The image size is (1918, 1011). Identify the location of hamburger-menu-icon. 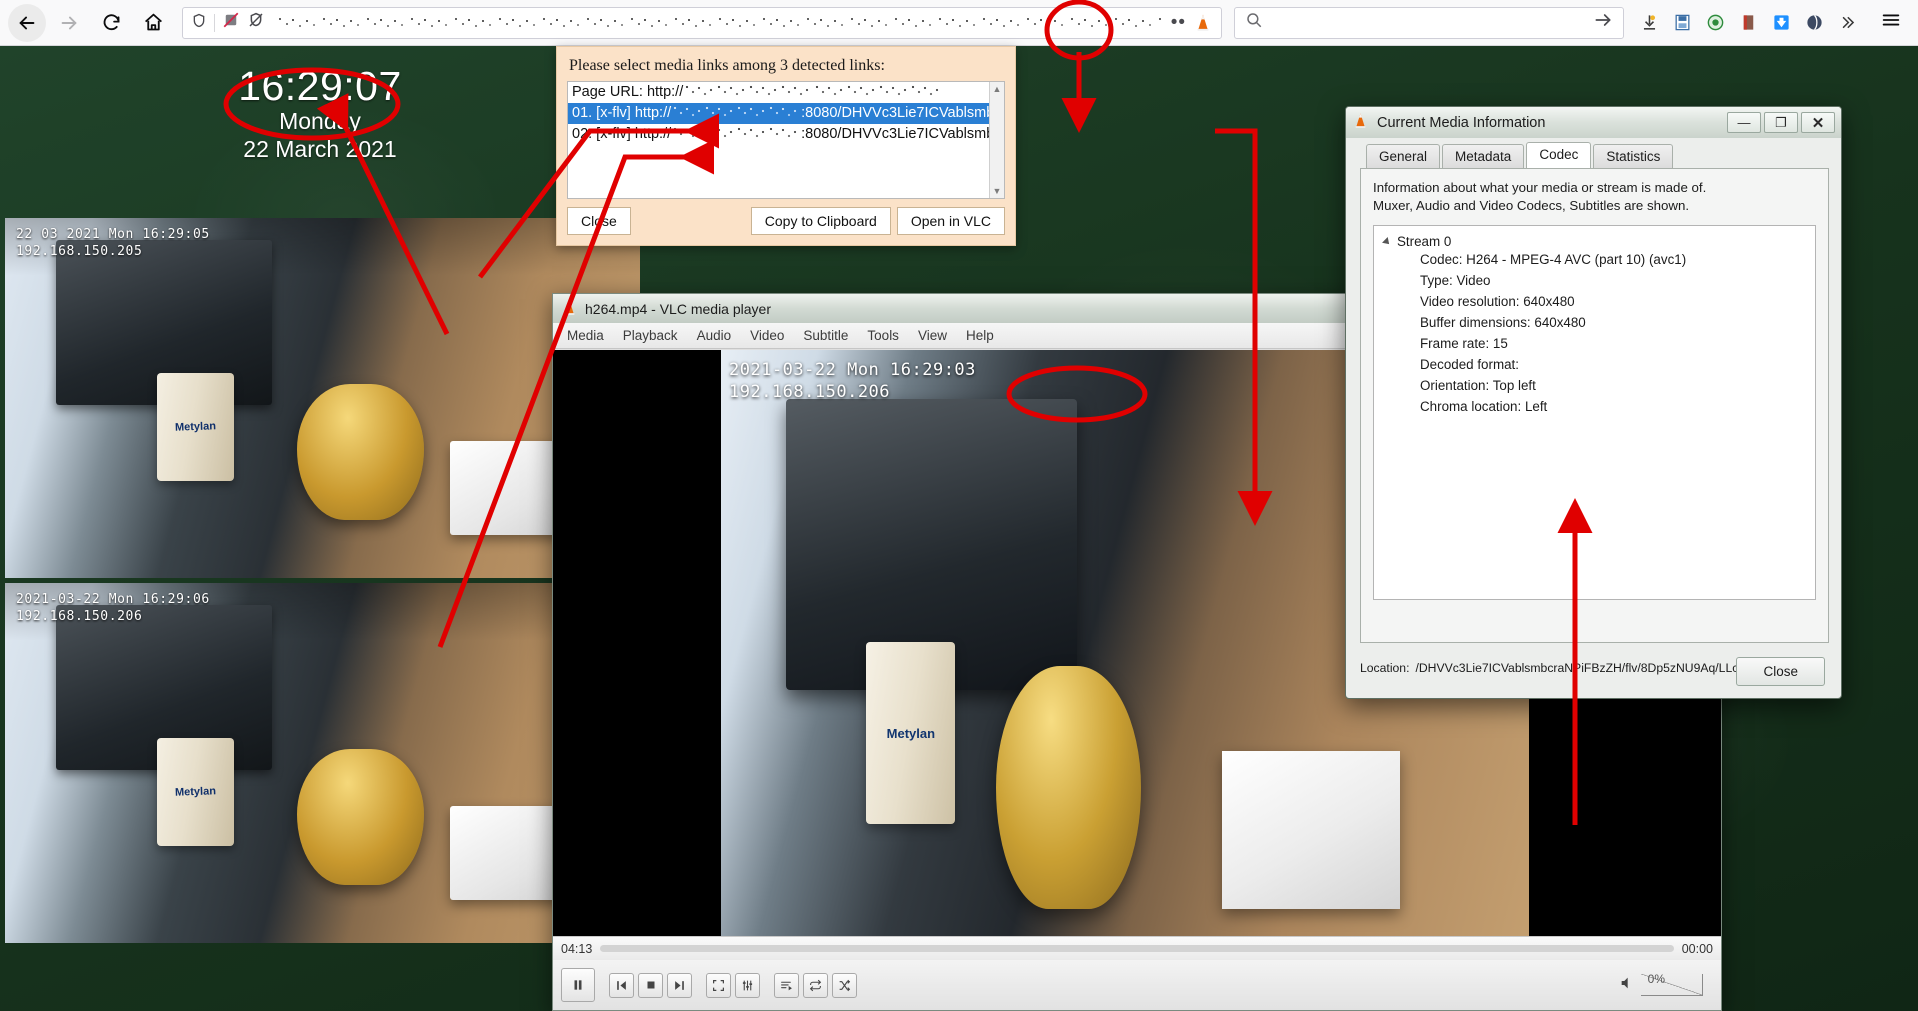
(1891, 23).